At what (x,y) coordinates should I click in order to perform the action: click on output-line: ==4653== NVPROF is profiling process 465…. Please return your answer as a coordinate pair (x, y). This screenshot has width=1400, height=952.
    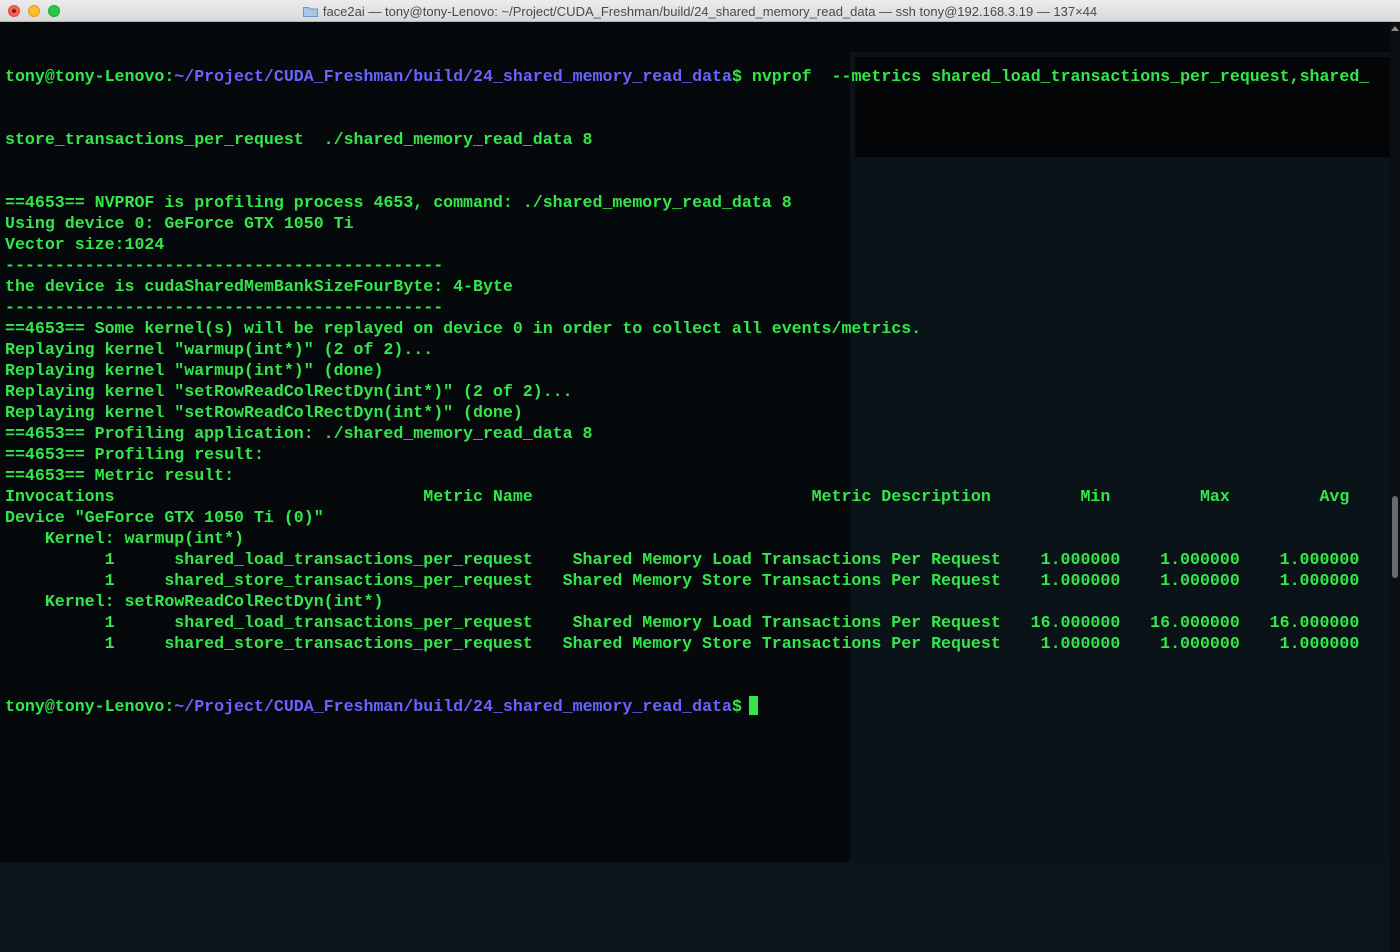
    Looking at the image, I should click on (398, 202).